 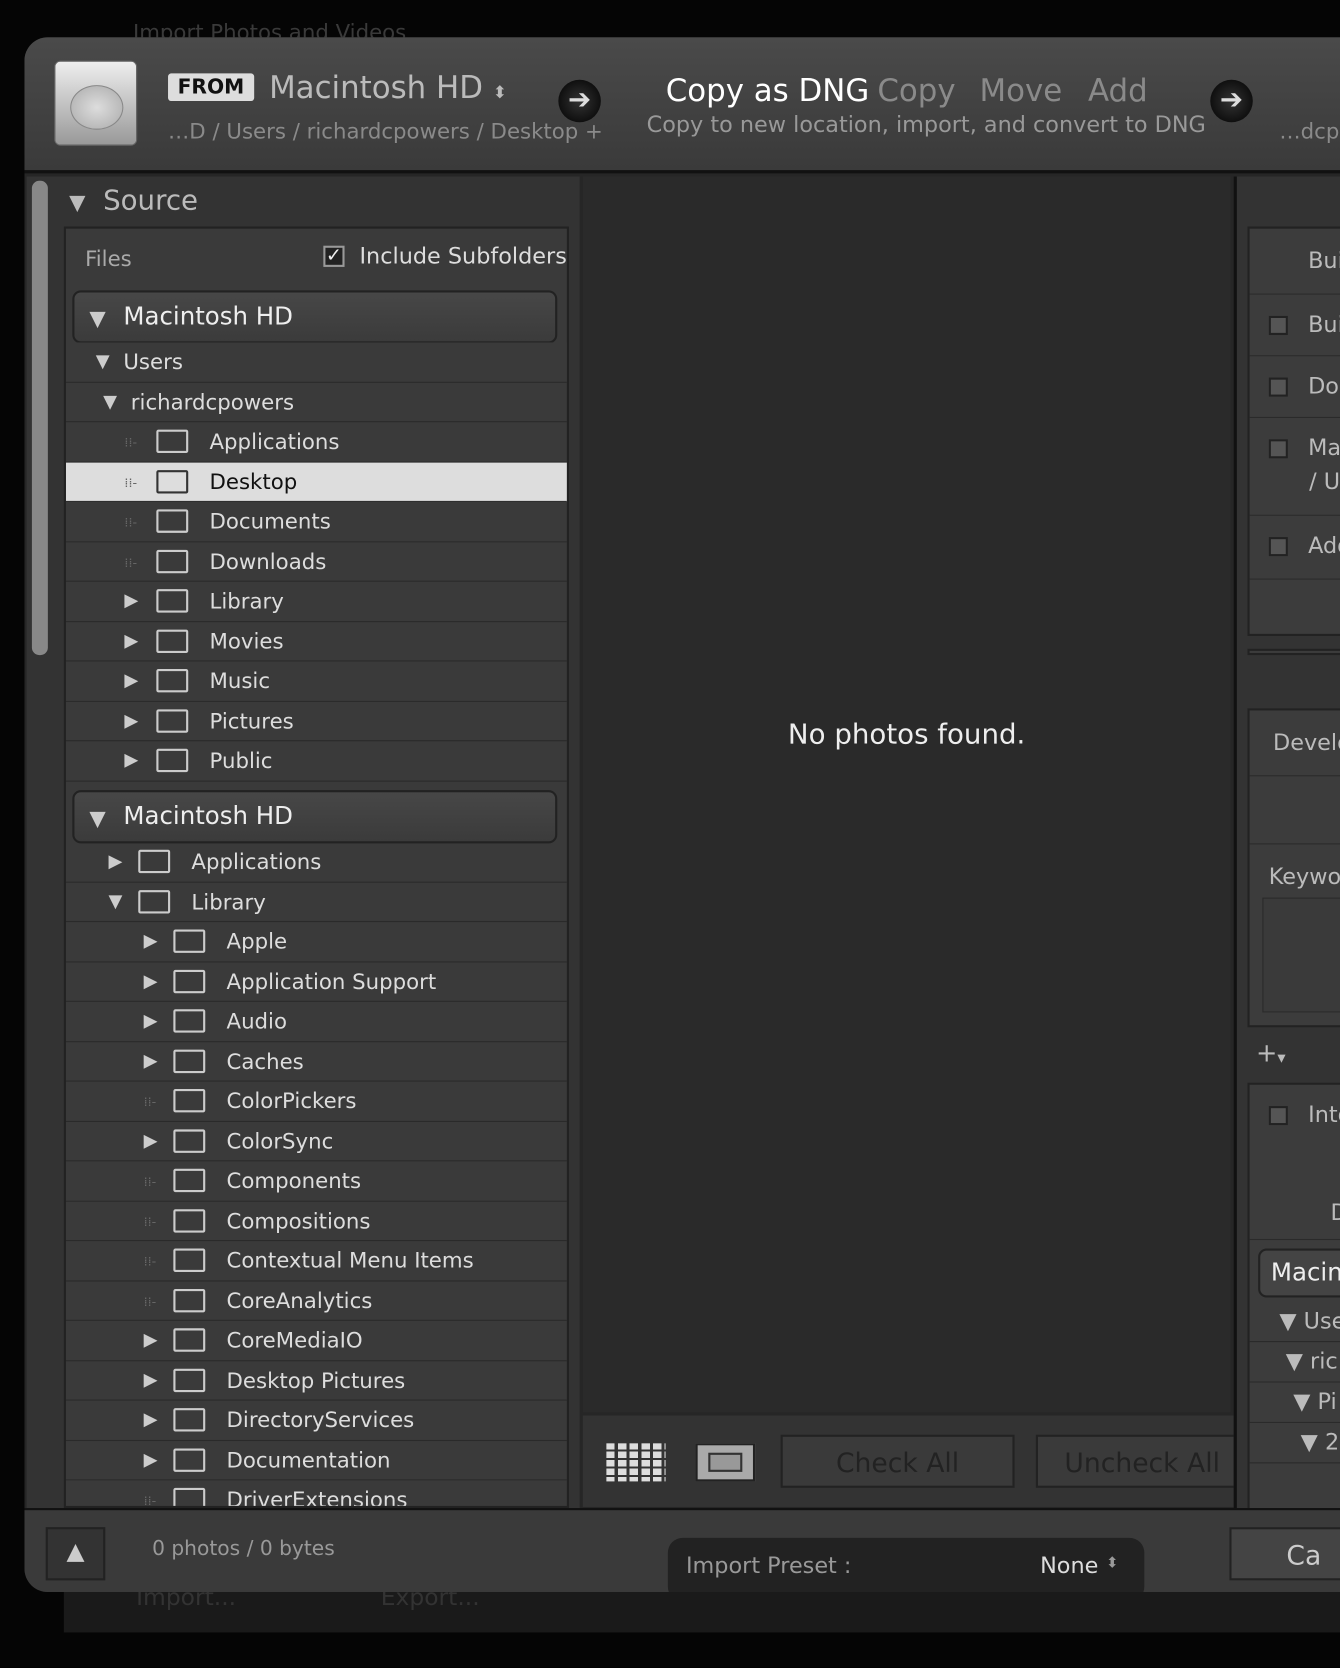 I want to click on tree-row: ▼ Pi, so click(x=1314, y=1402).